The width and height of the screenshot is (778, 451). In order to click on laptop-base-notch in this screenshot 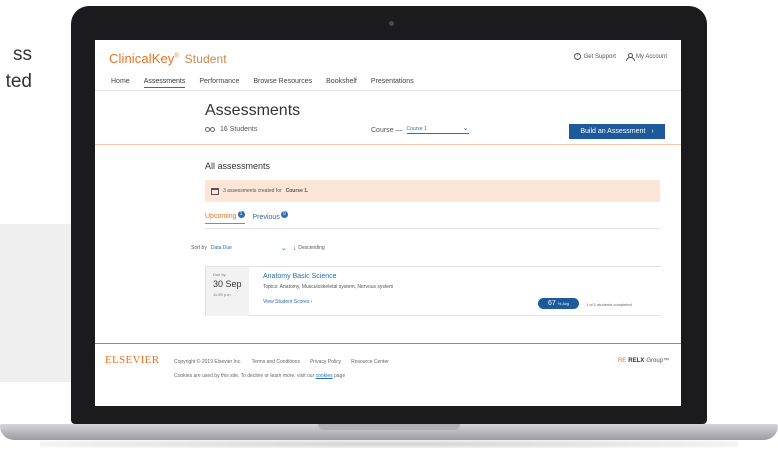, I will do `click(389, 427)`.